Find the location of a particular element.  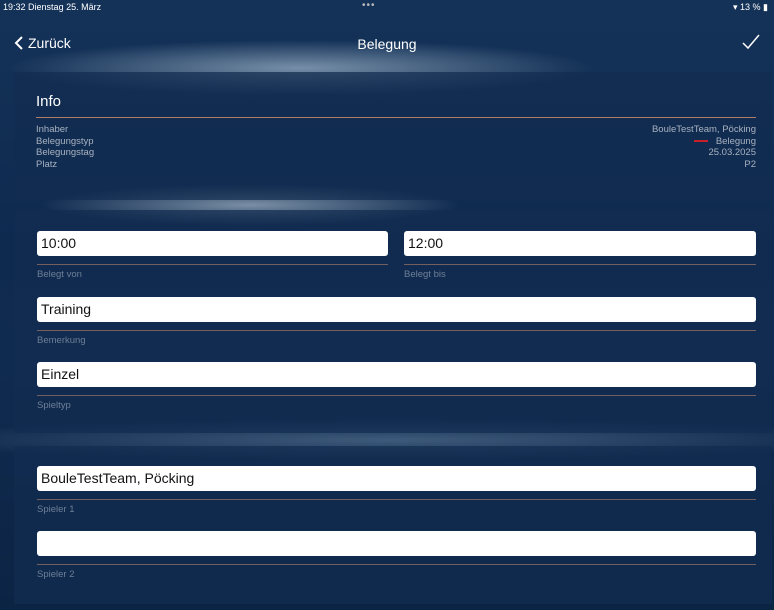

status-bar: 19:32 Dienstag 25. März ••• ▾ 13 % ▮ is located at coordinates (387, 7).